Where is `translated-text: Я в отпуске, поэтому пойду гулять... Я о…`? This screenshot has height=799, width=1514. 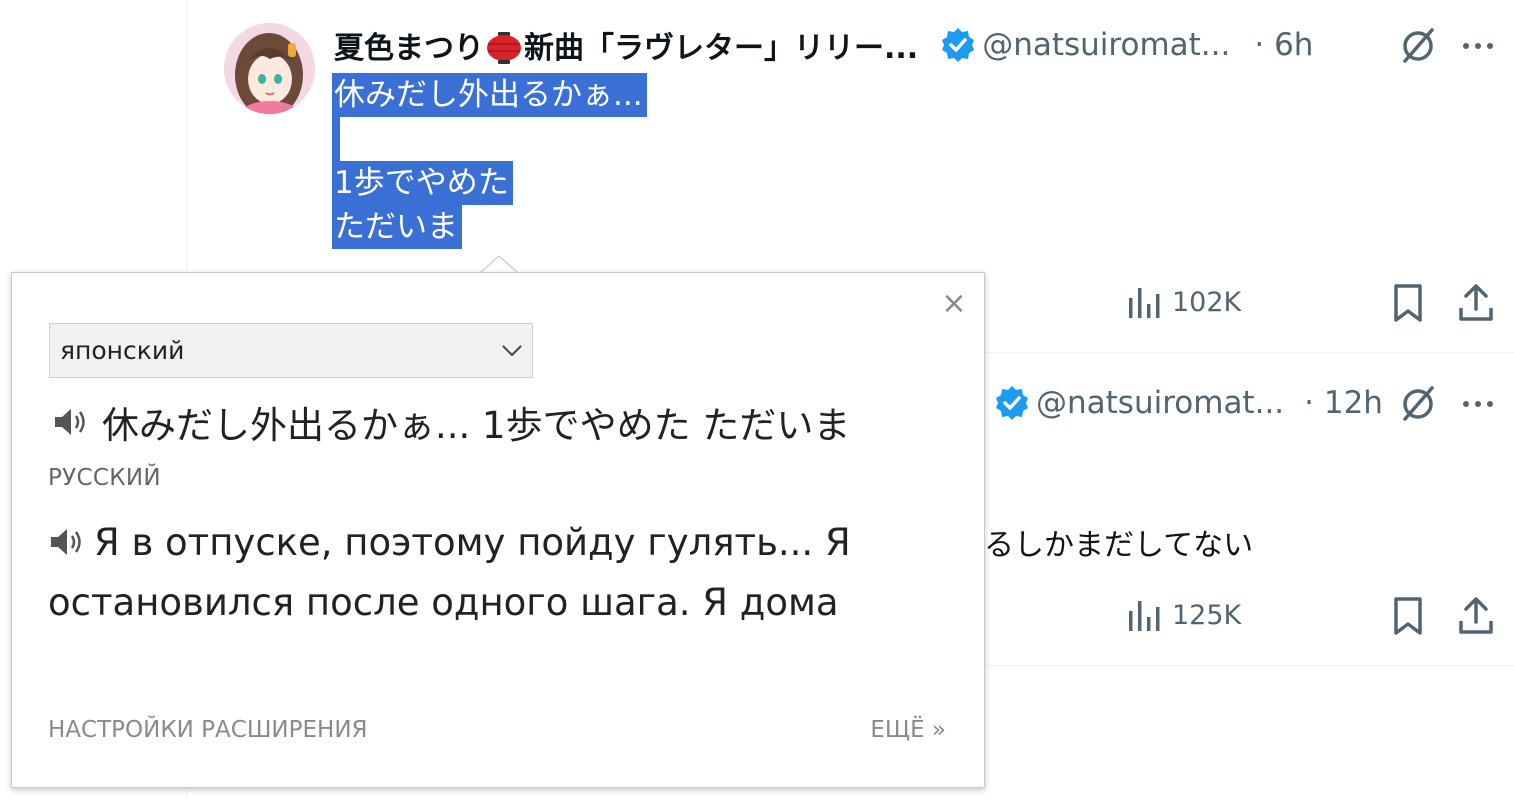 translated-text: Я в отпуске, поэтому пойду гулять... Я о… is located at coordinates (449, 572).